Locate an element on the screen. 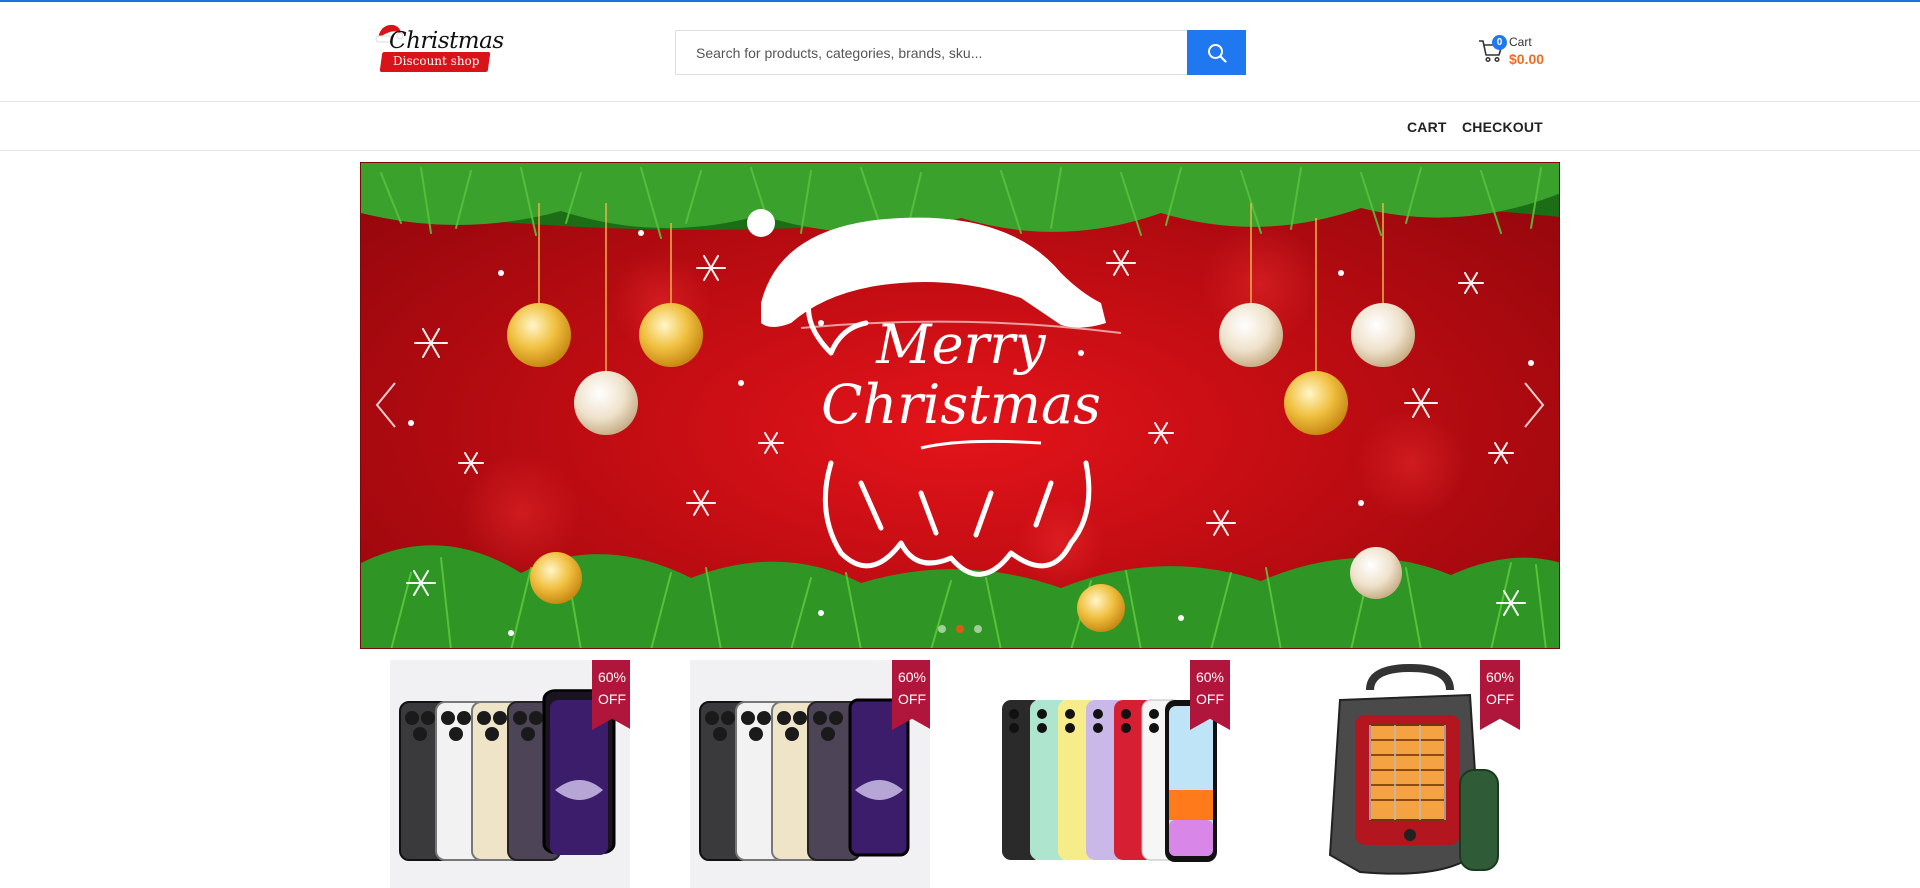 This screenshot has height=888, width=1920. cart-count-badge: 0 is located at coordinates (1499, 42).